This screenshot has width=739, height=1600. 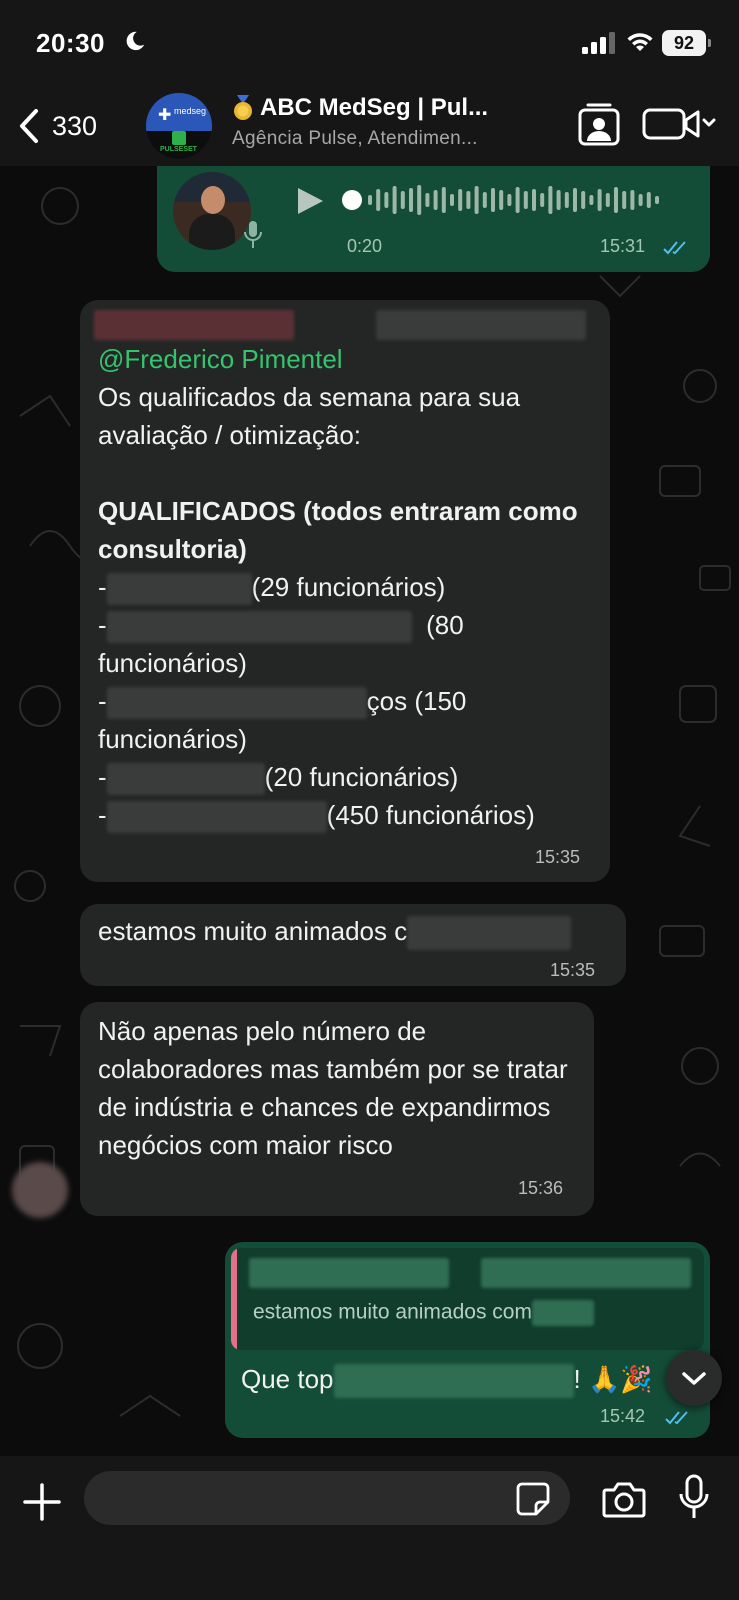 I want to click on wifi-icon, so click(x=640, y=42).